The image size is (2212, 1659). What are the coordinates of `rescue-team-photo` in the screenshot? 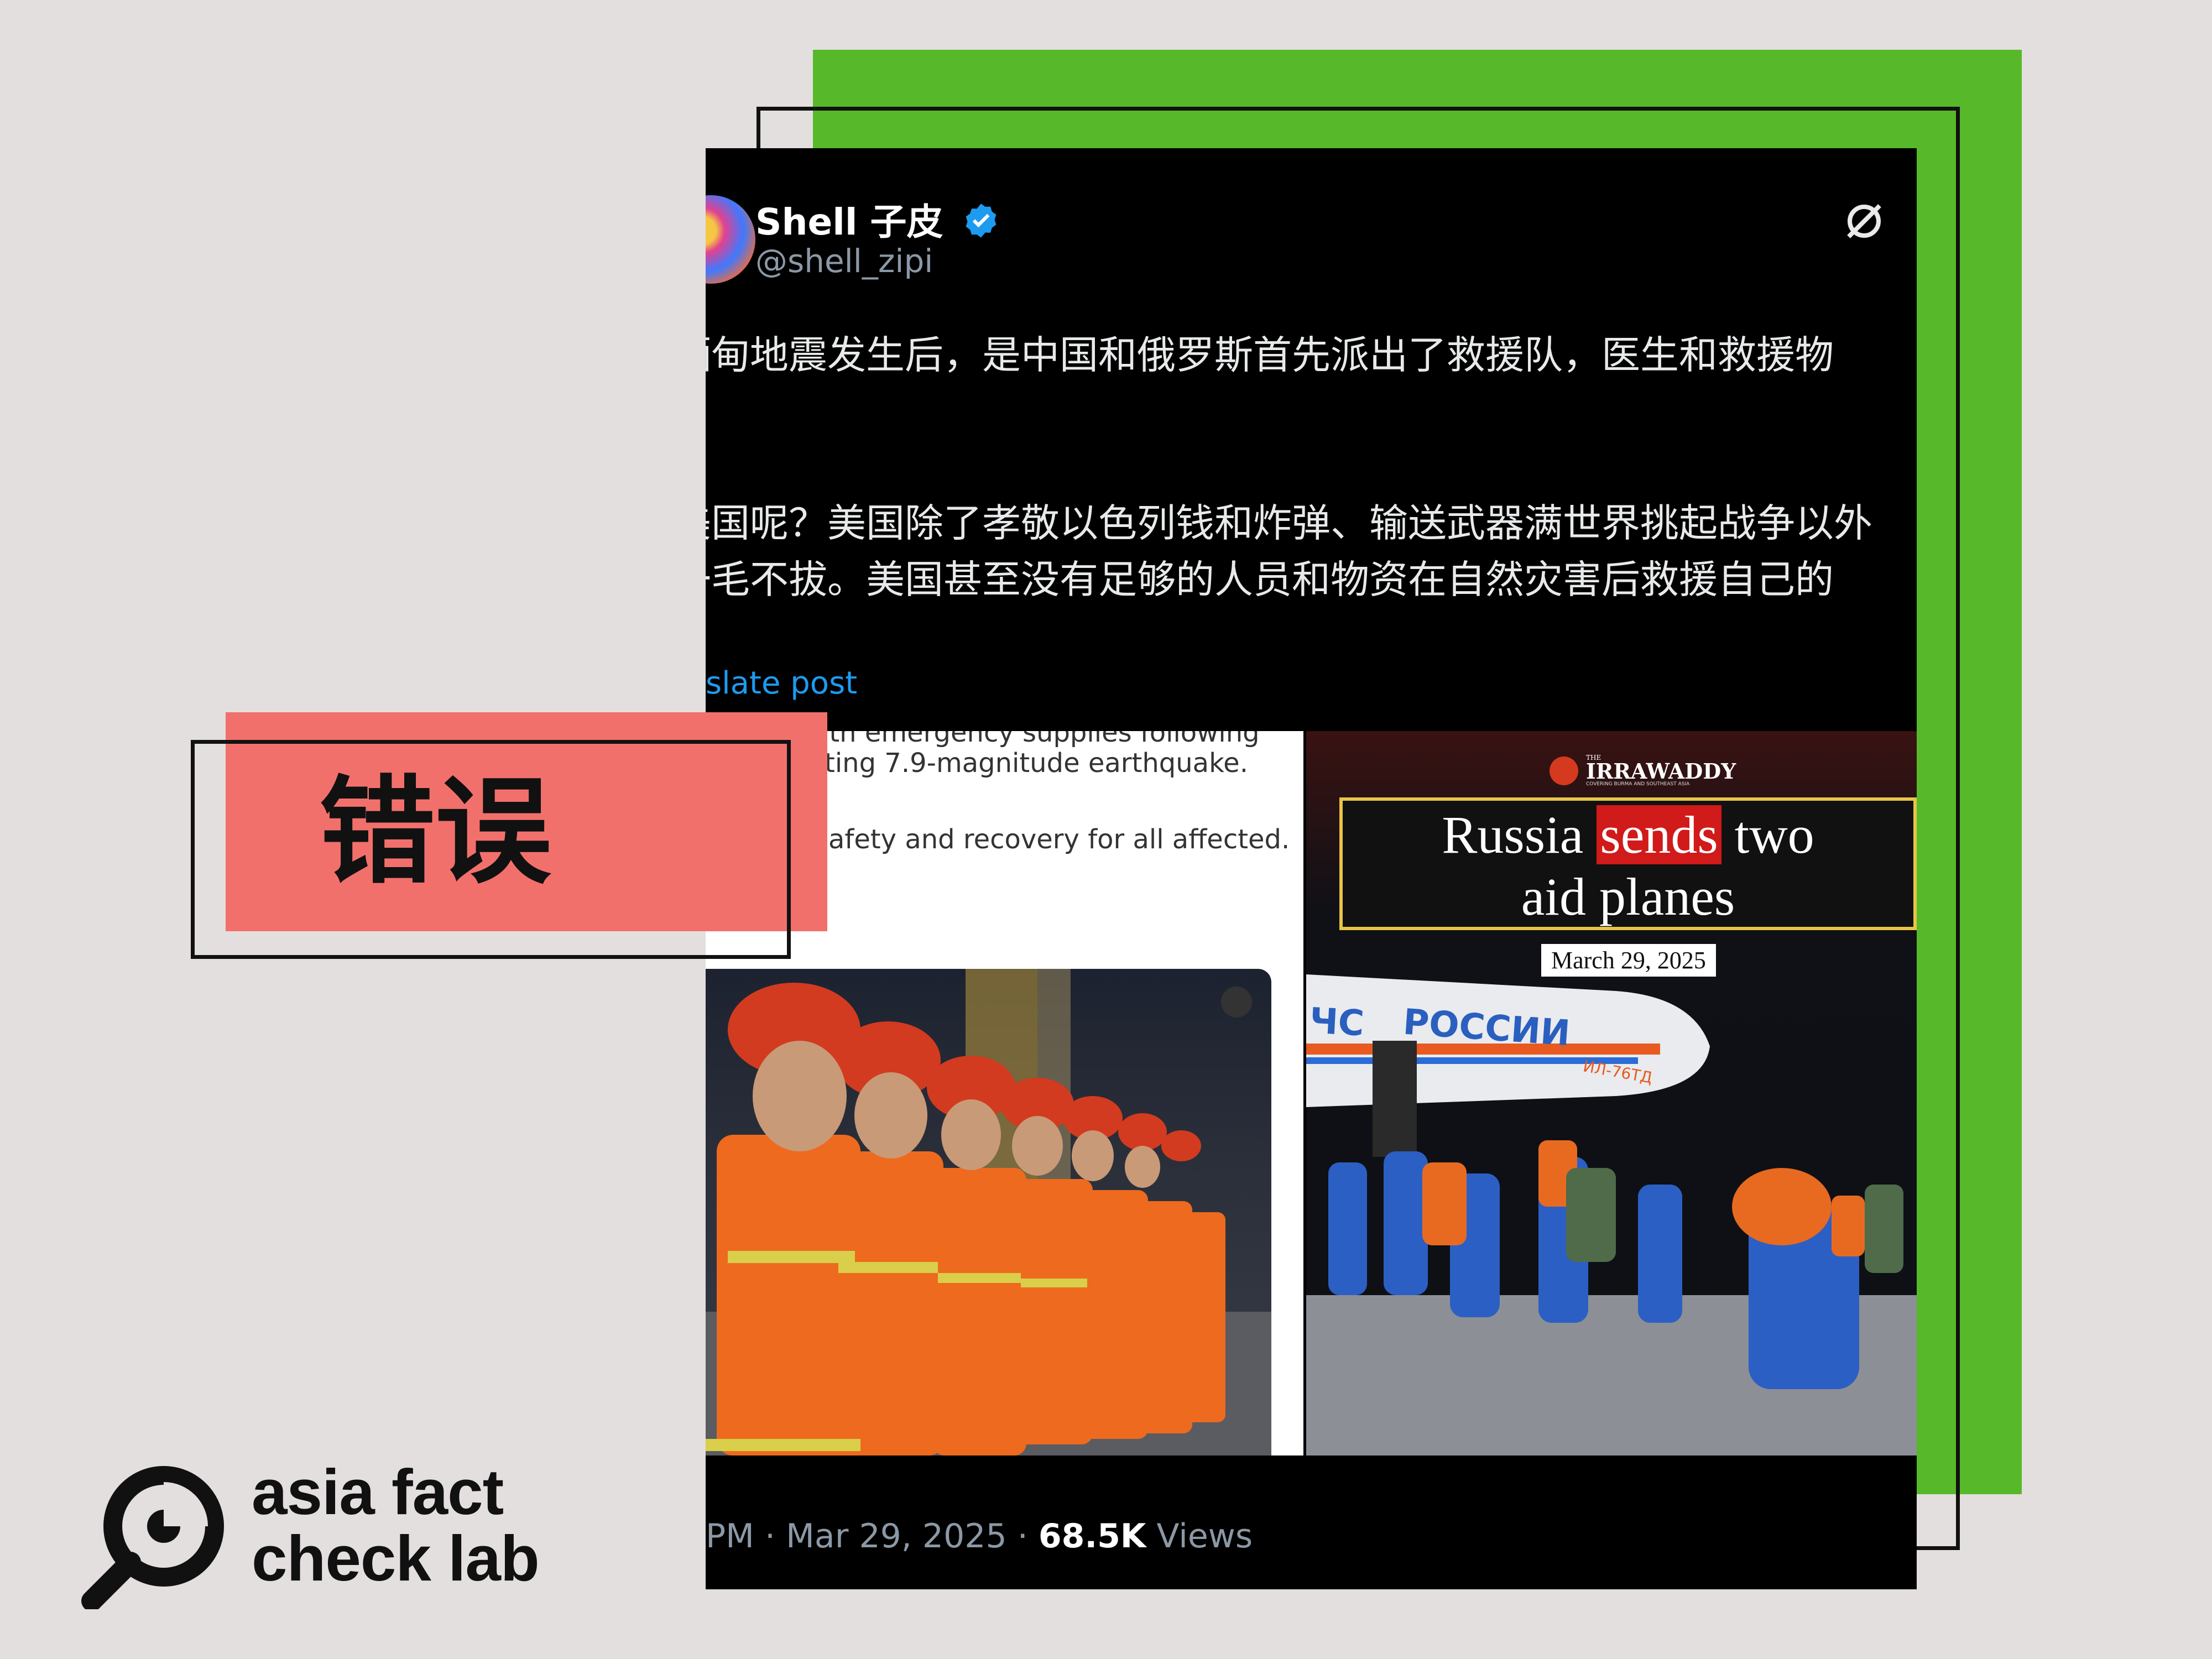 It's located at (989, 1212).